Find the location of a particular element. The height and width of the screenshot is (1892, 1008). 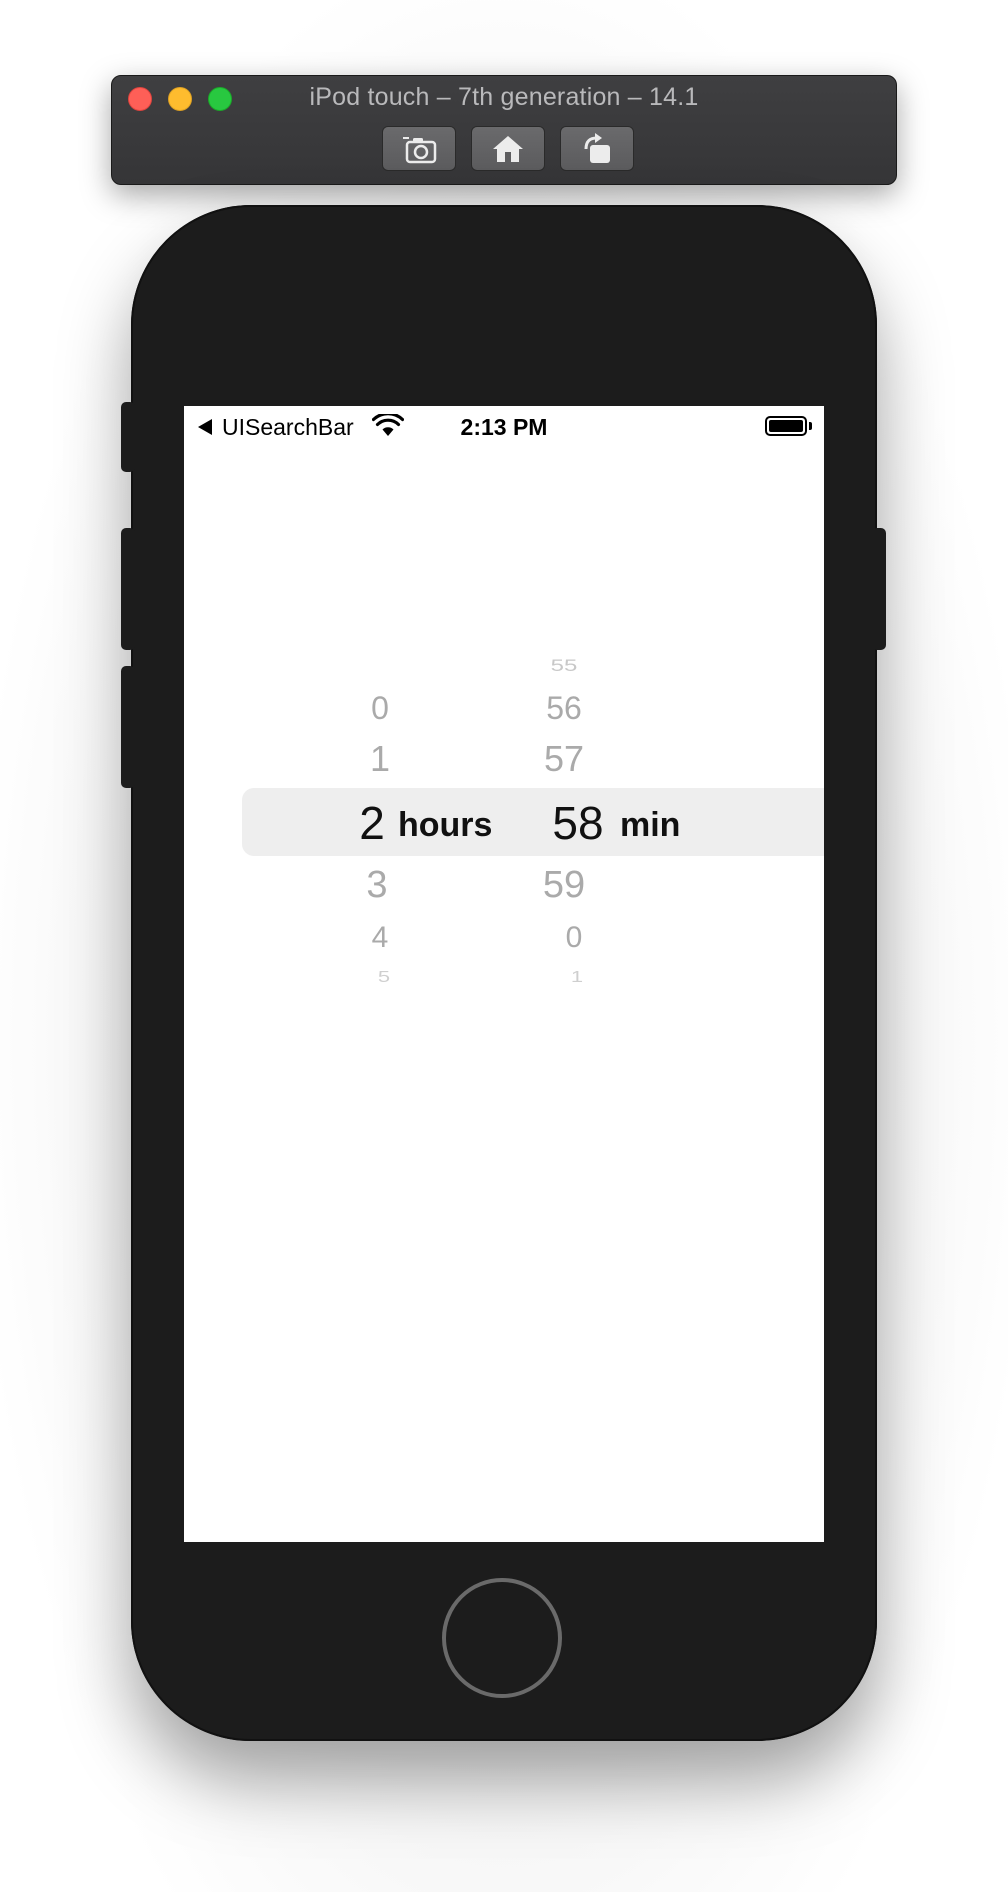

hours-option: 3 is located at coordinates (376, 885).